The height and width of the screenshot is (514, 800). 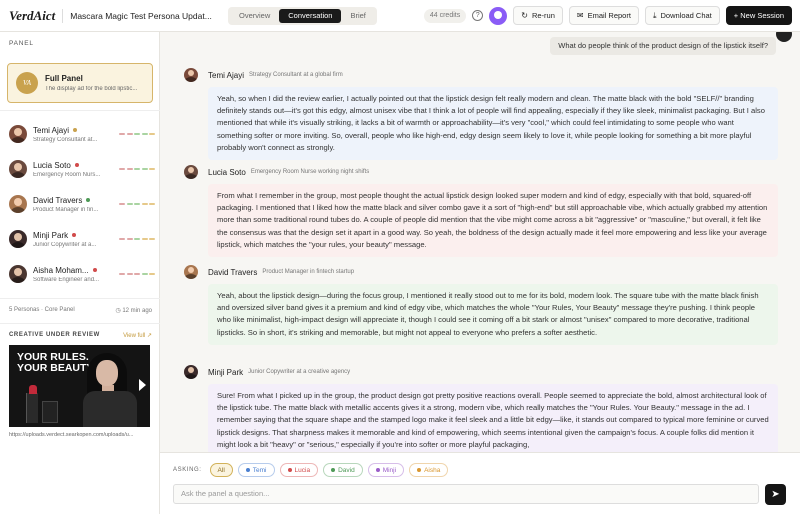 I want to click on recipient-chips: All Temi Lucia David Minji Aisha, so click(x=329, y=470).